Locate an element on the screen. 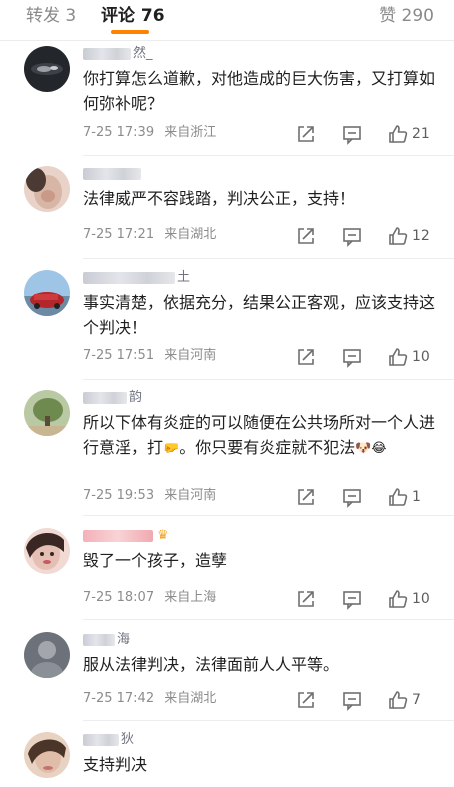  comment-time: 7-25 18:07 is located at coordinates (119, 597).